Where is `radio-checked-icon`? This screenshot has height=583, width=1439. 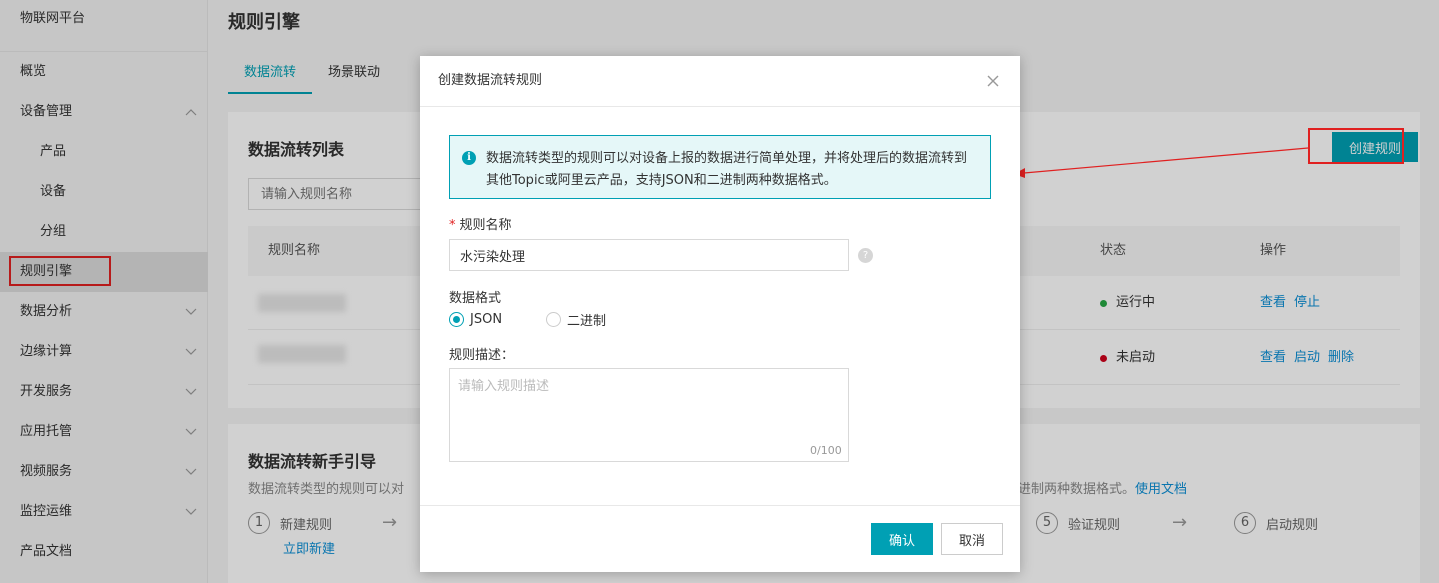
radio-checked-icon is located at coordinates (456, 319).